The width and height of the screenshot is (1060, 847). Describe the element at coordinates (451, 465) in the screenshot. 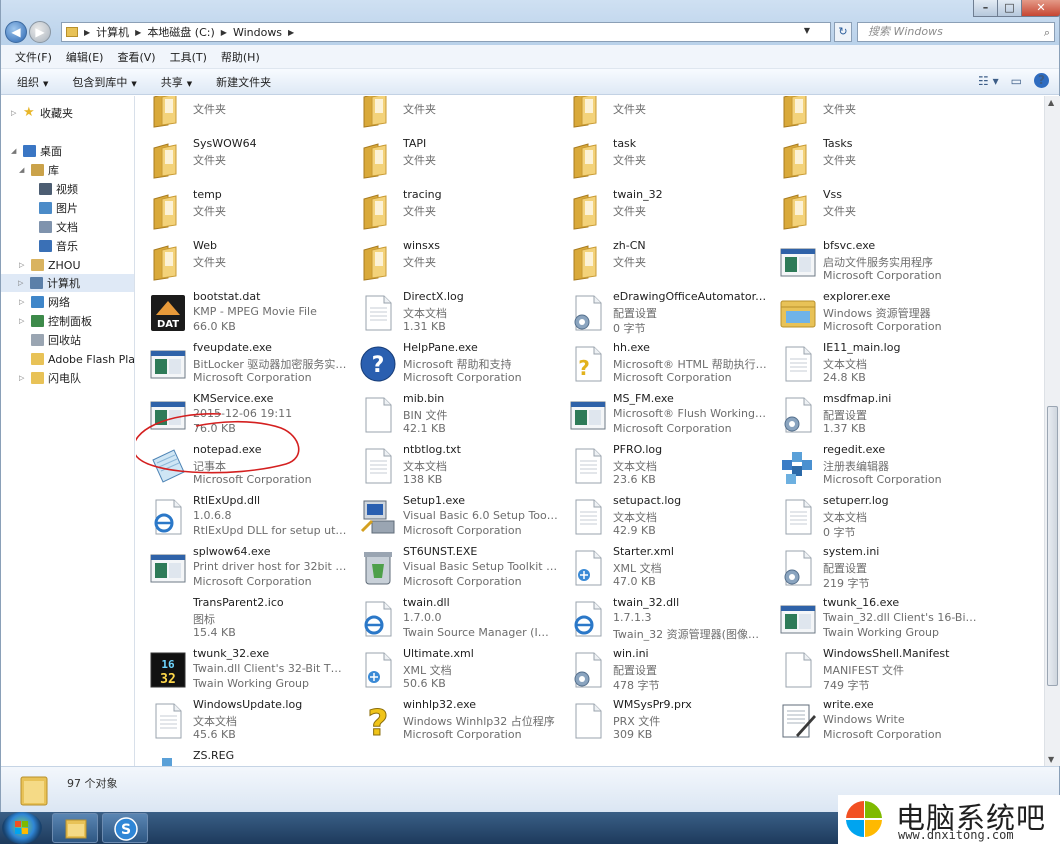

I see `file-item: ntbtlog.txt 文本文档 138 KB` at that location.